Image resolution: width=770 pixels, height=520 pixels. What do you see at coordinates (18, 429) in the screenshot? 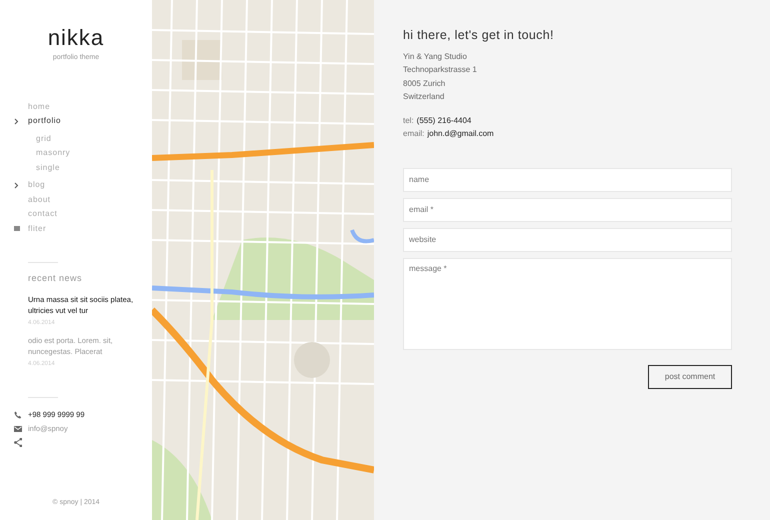
I see `mail-icon` at bounding box center [18, 429].